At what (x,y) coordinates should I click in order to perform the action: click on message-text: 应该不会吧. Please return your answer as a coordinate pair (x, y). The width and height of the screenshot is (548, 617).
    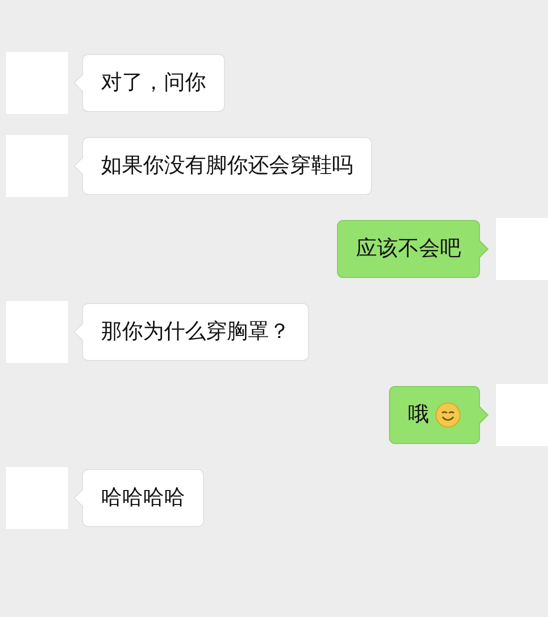
    Looking at the image, I should click on (408, 248).